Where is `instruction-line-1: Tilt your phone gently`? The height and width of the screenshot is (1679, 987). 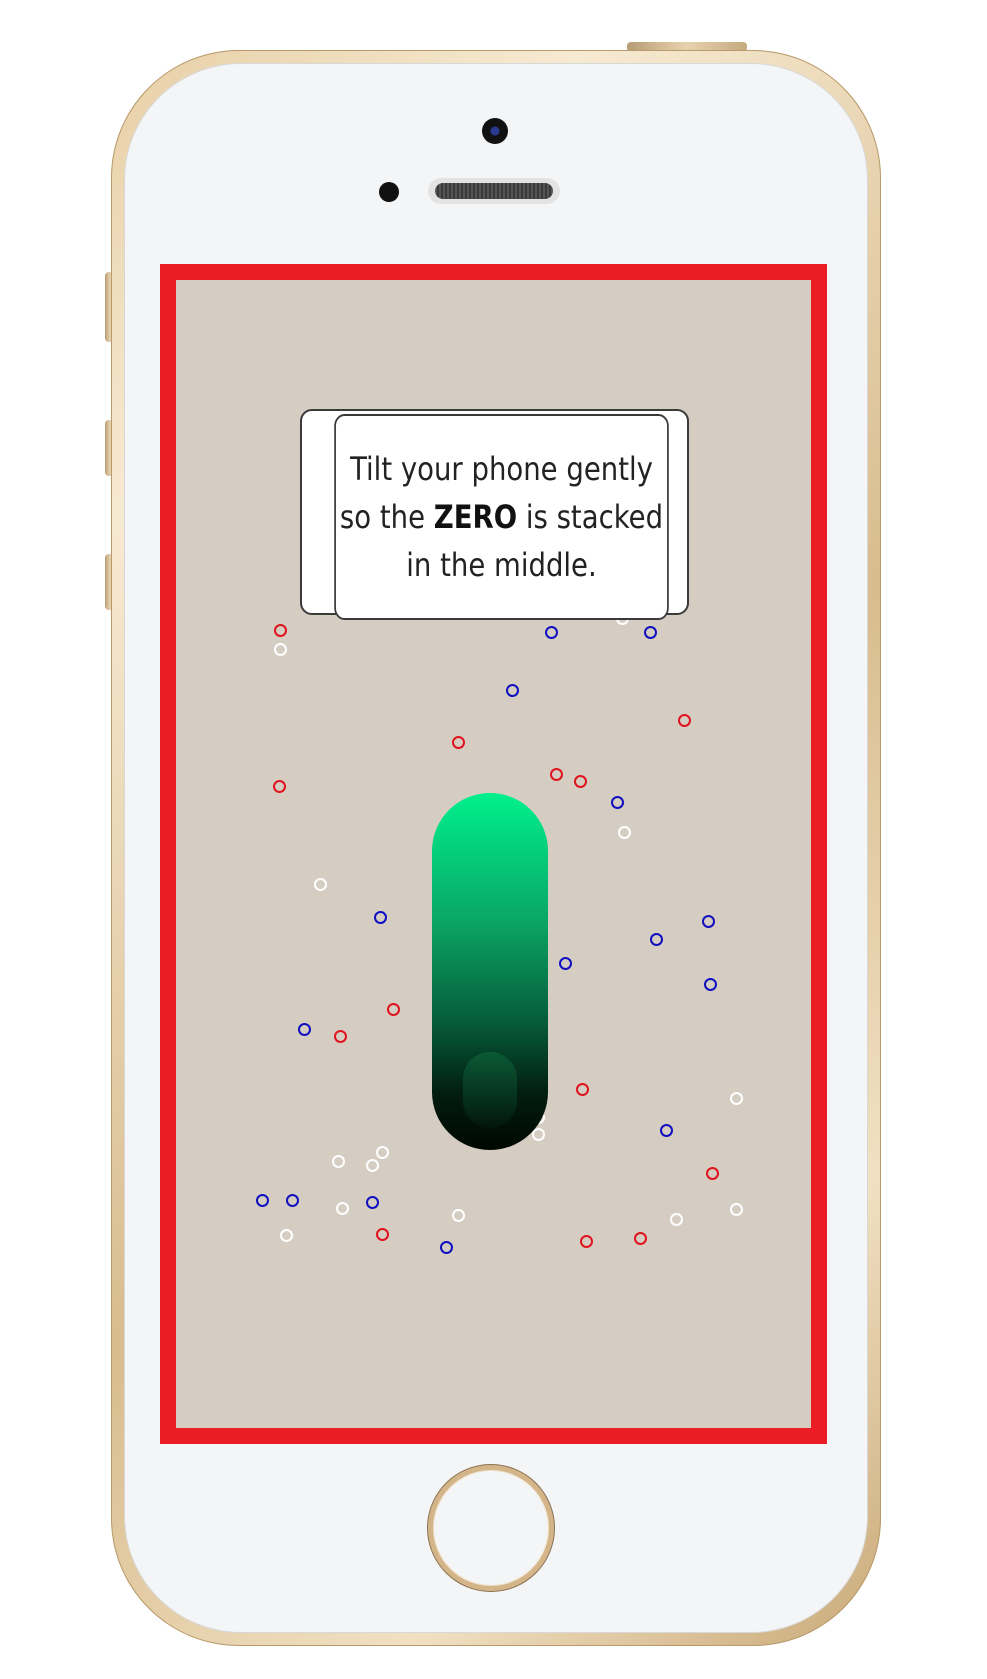
instruction-line-1: Tilt your phone gently is located at coordinates (501, 469).